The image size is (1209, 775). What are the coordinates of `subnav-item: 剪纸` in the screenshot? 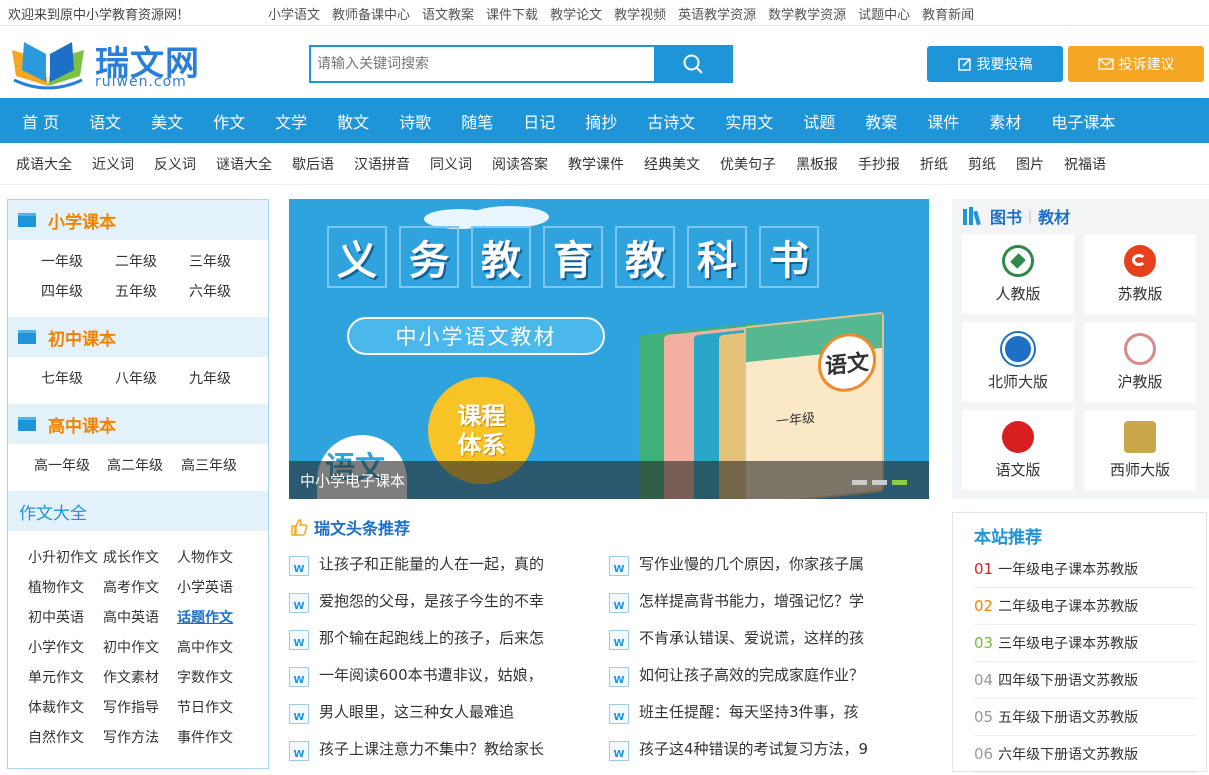 It's located at (982, 164).